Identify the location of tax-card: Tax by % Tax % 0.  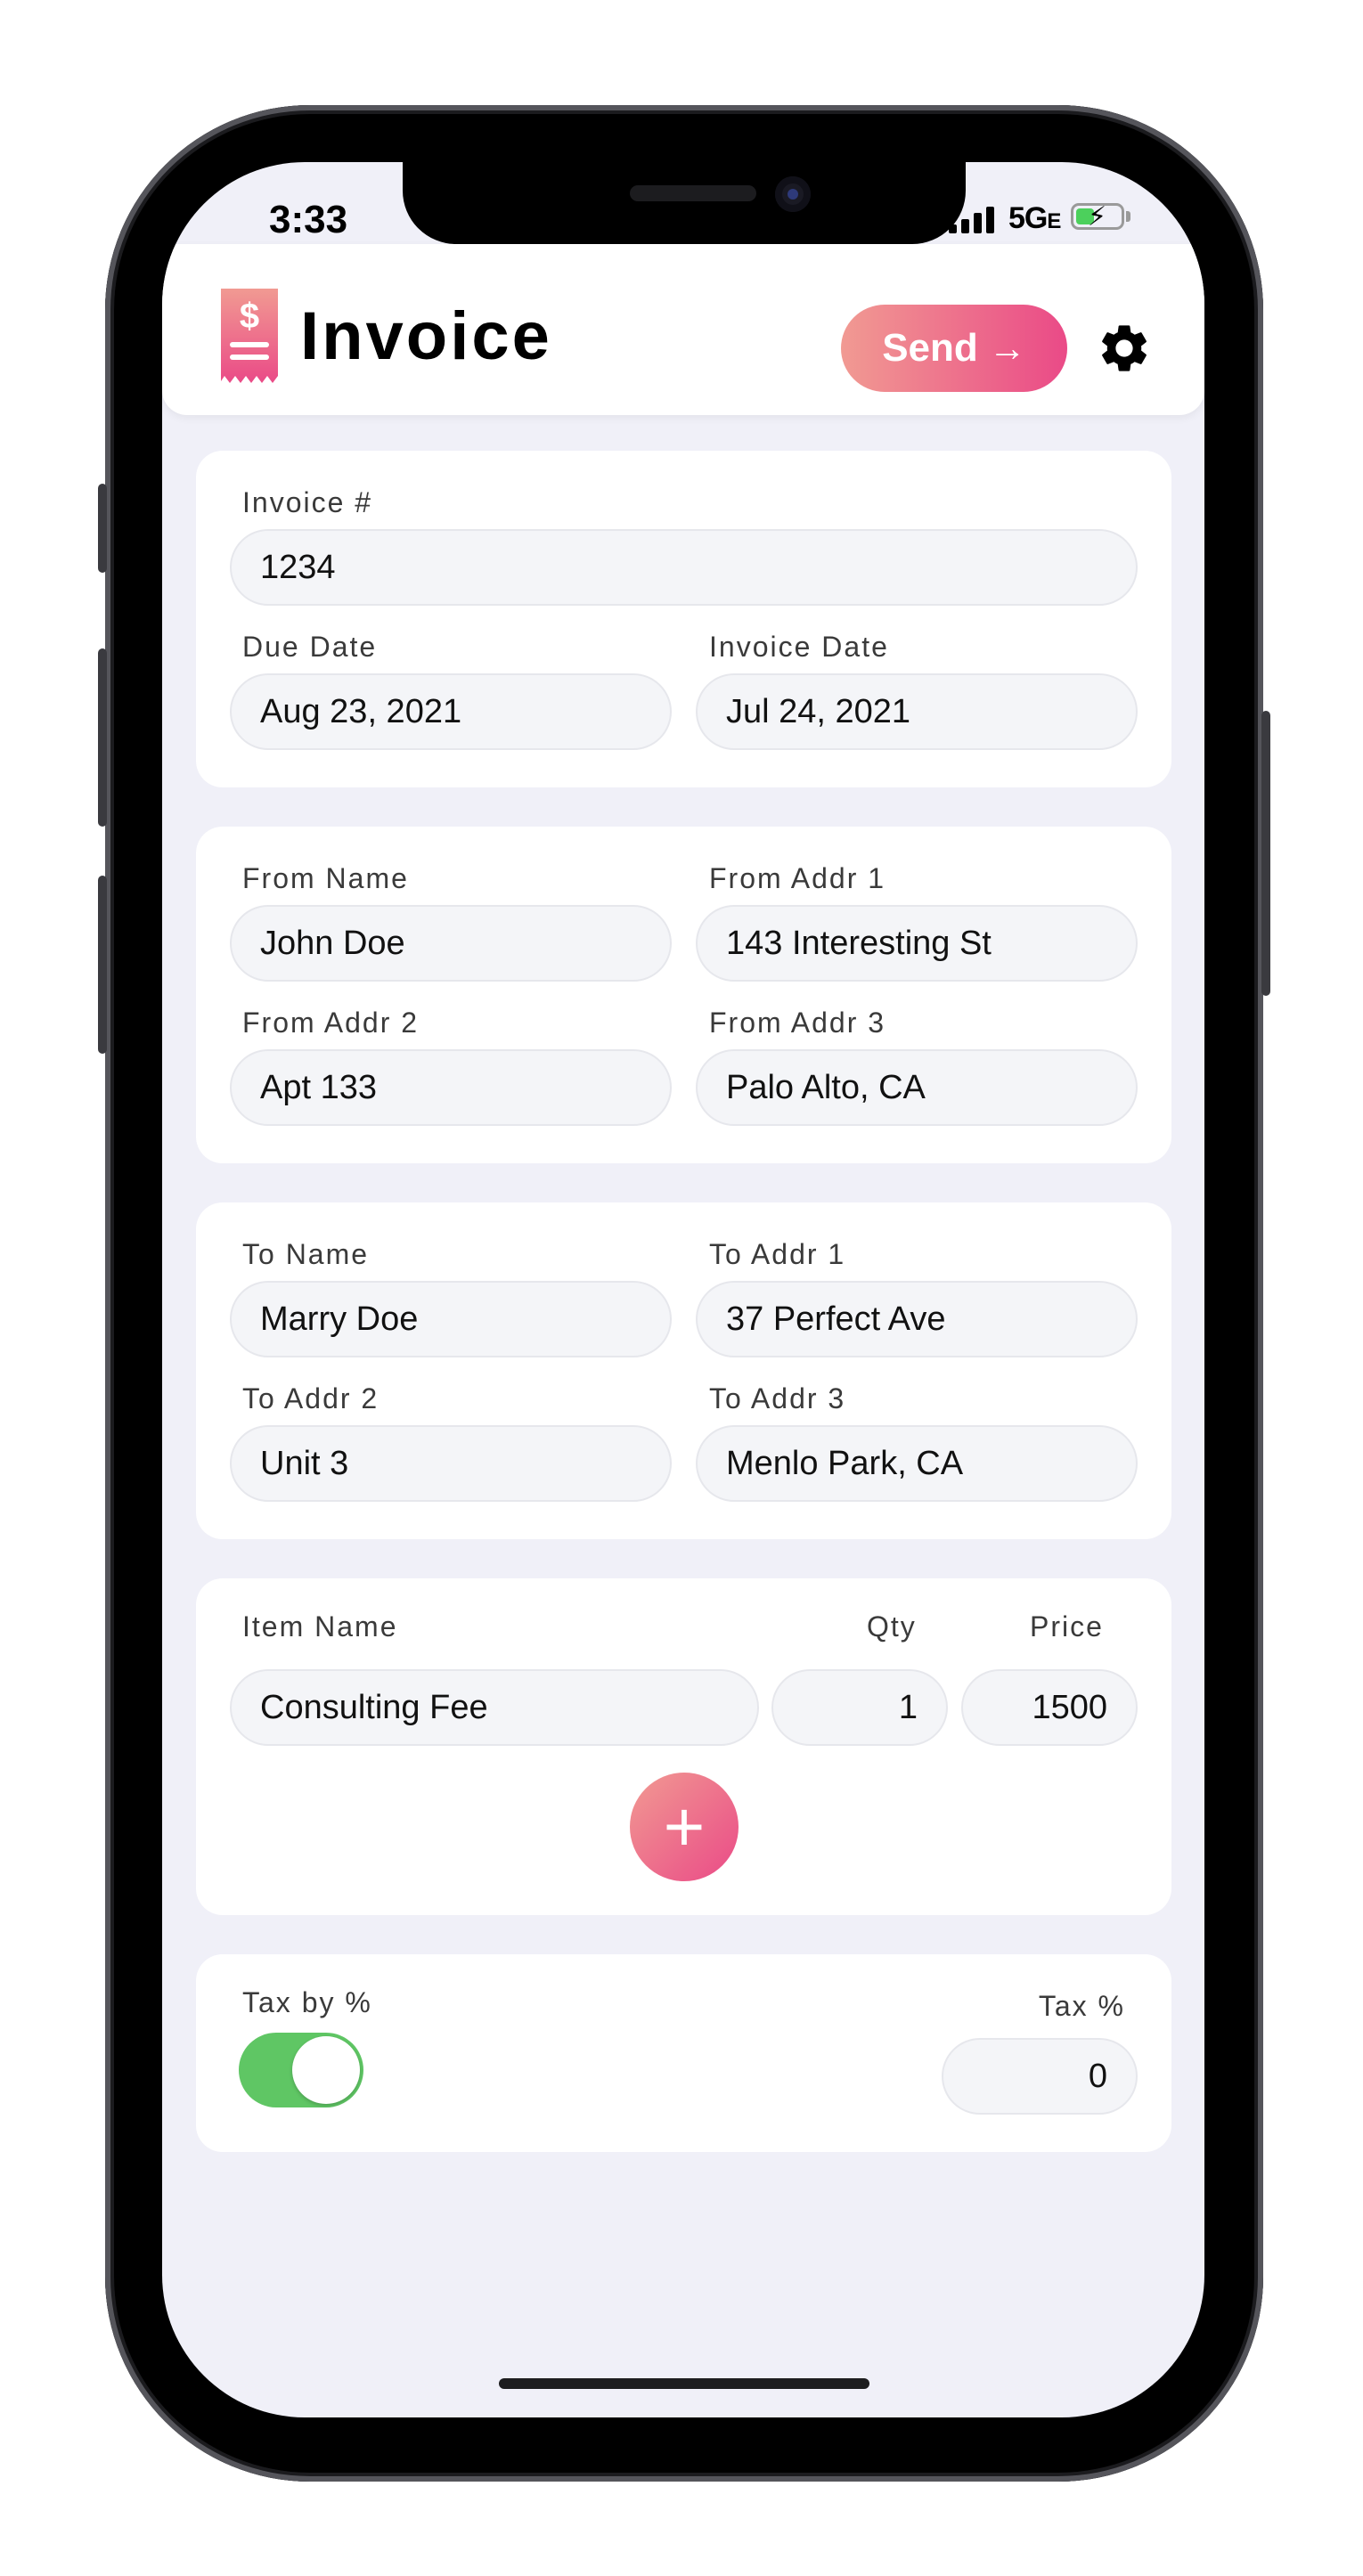
(684, 2053).